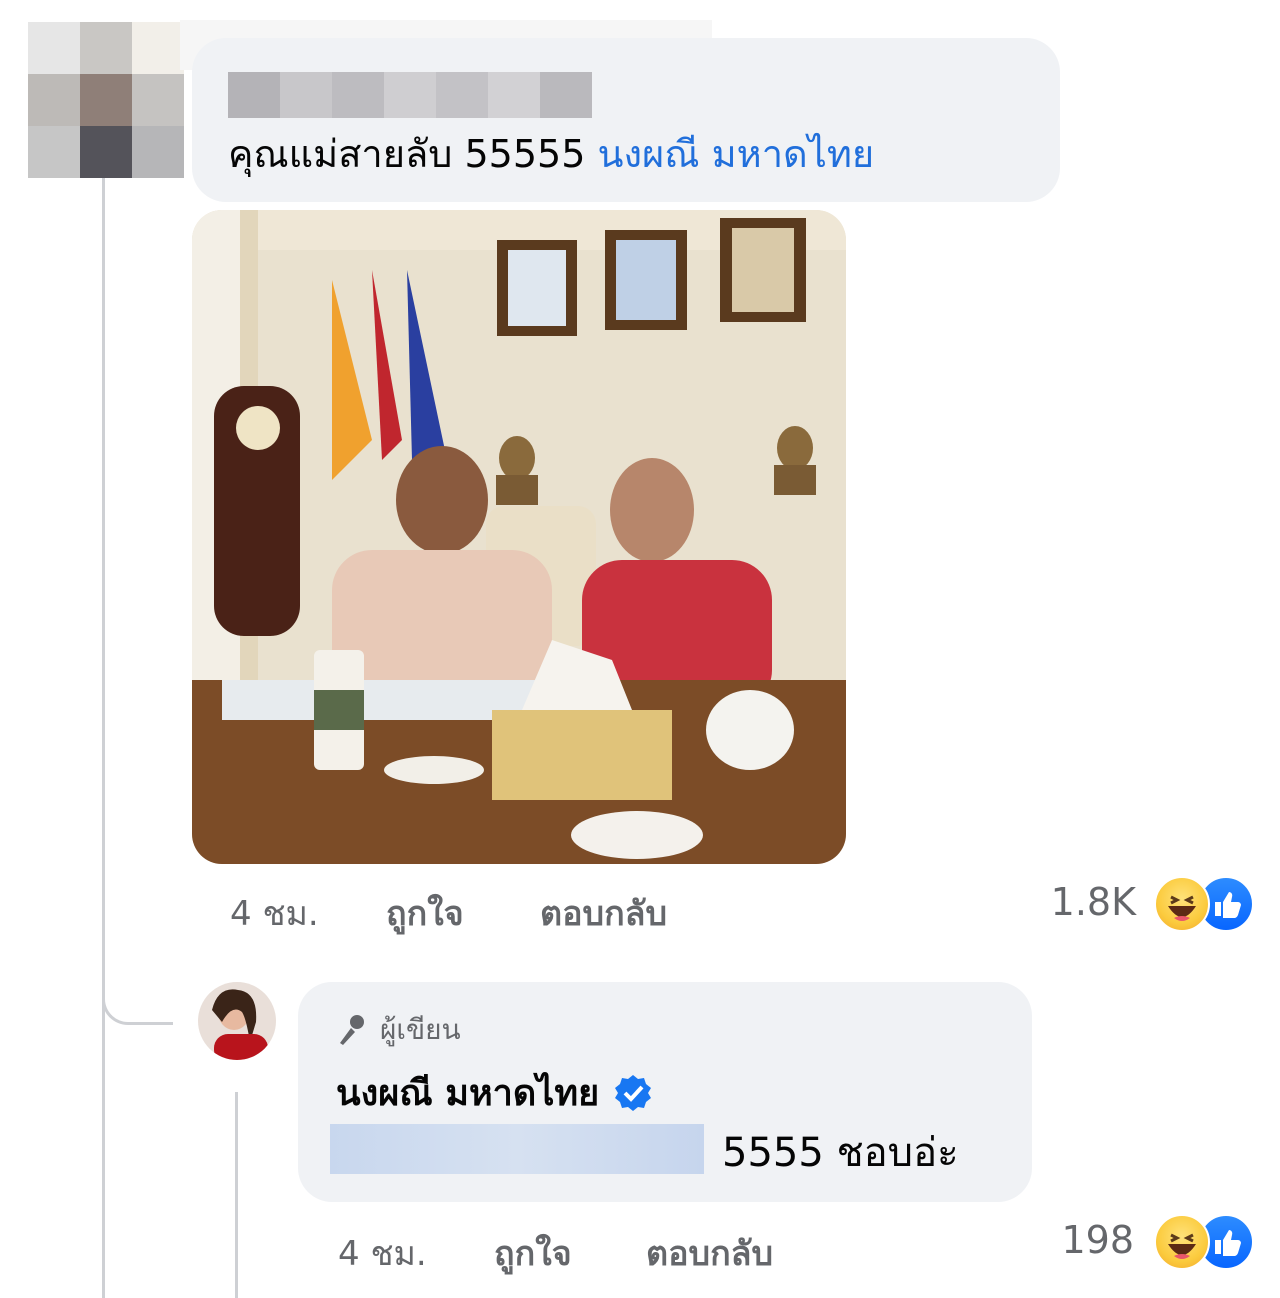 This screenshot has width=1280, height=1298. What do you see at coordinates (137, 987) in the screenshot?
I see `thread-connector` at bounding box center [137, 987].